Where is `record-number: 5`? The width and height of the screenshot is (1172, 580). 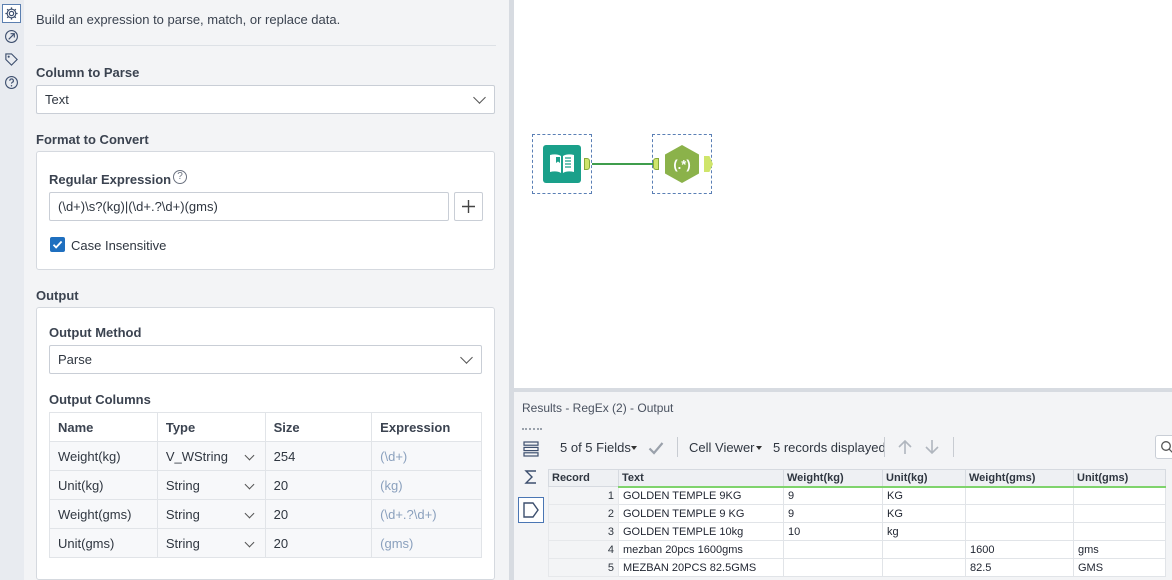
record-number: 5 is located at coordinates (583, 567).